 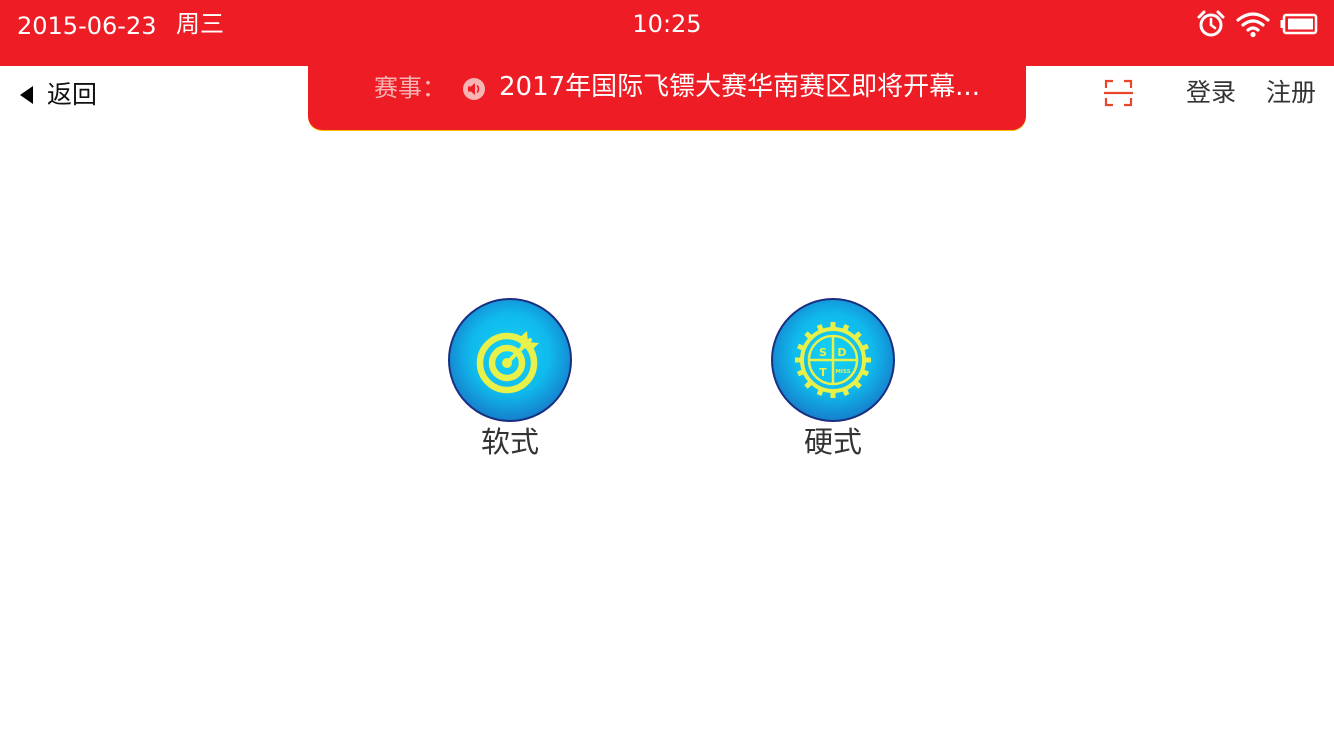 What do you see at coordinates (26, 95) in the screenshot?
I see `back-arrow-icon` at bounding box center [26, 95].